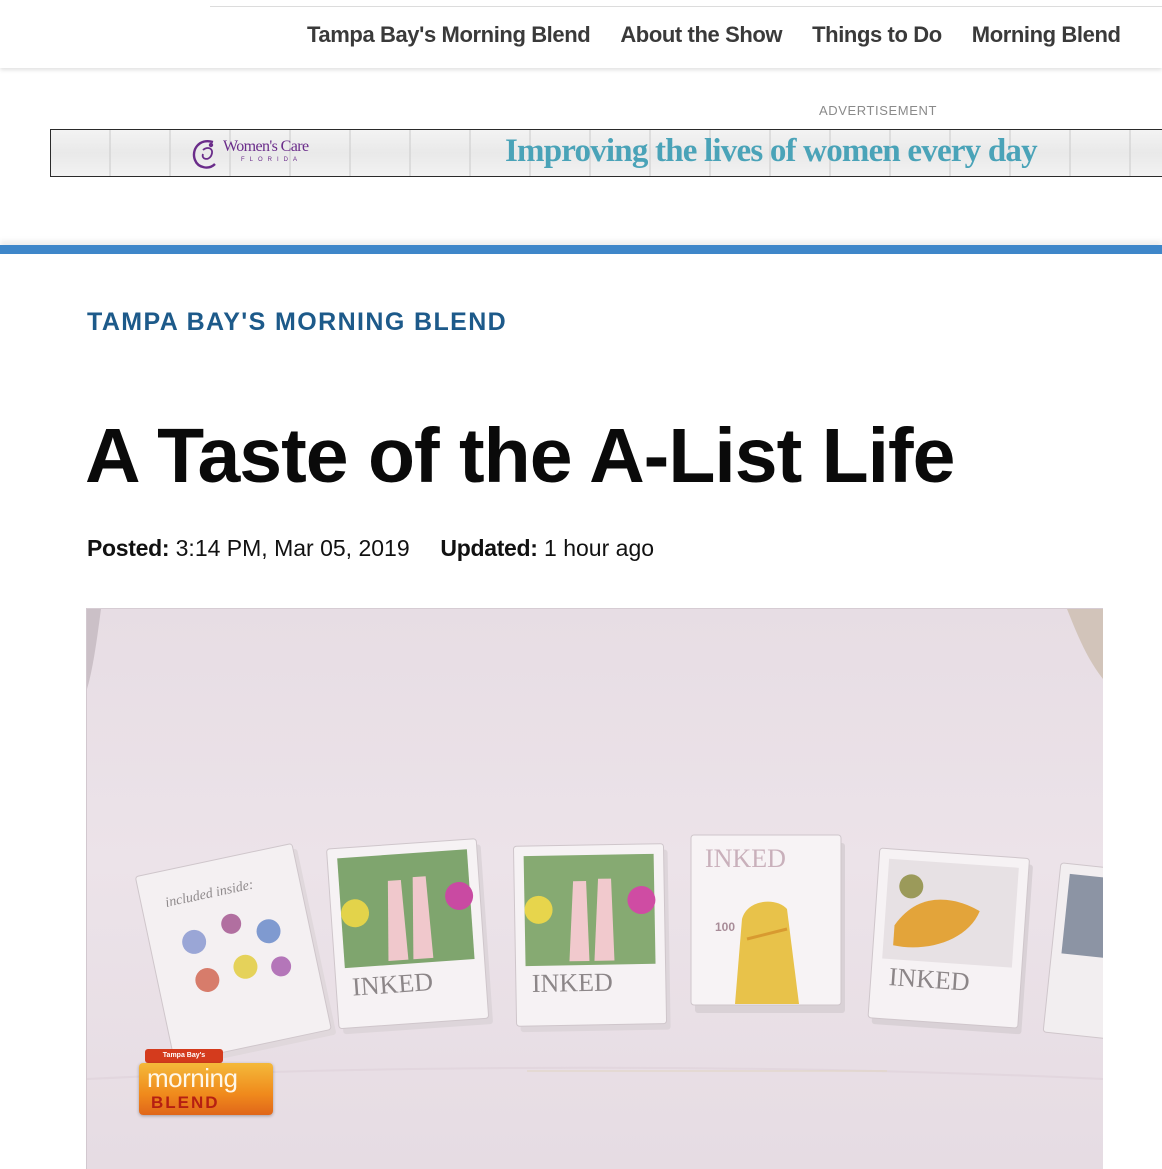 The height and width of the screenshot is (1169, 1162). Describe the element at coordinates (877, 35) in the screenshot. I see `nav-link-things-to-do: Things to Do` at that location.